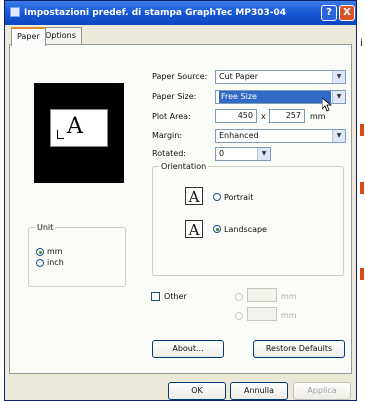 This screenshot has width=365, height=401. I want to click on unit-mm-radio, so click(40, 252).